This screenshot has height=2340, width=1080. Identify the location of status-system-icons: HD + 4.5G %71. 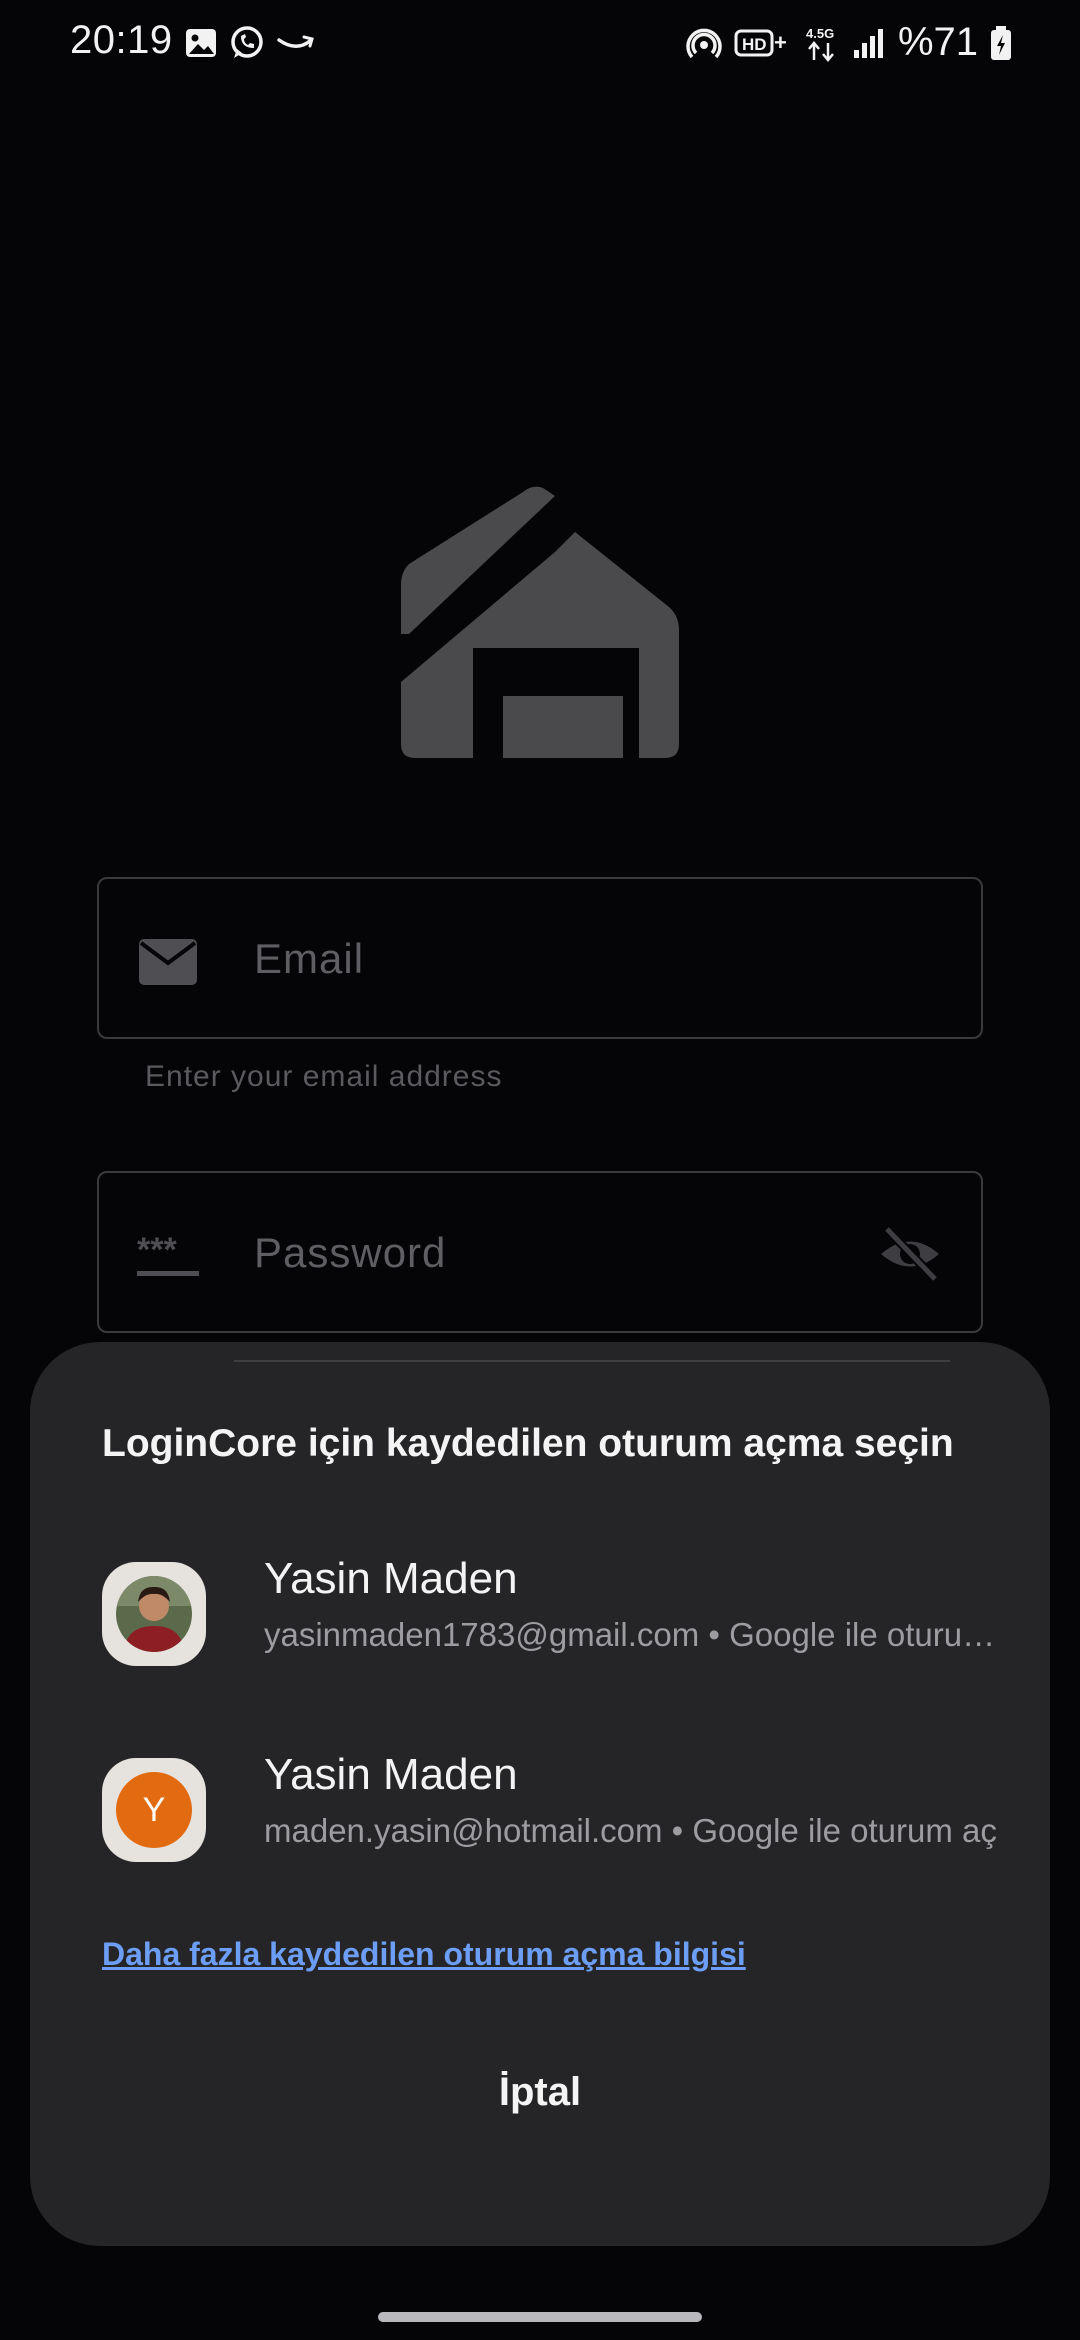
(849, 42).